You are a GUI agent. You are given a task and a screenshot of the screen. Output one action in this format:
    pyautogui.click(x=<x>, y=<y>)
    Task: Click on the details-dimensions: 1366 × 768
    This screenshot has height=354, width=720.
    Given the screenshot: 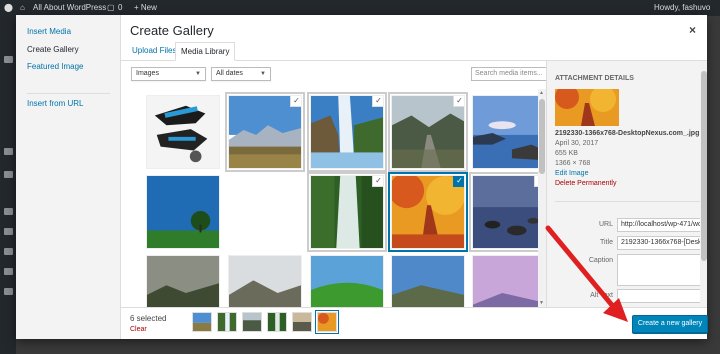 What is the action you would take?
    pyautogui.click(x=573, y=163)
    